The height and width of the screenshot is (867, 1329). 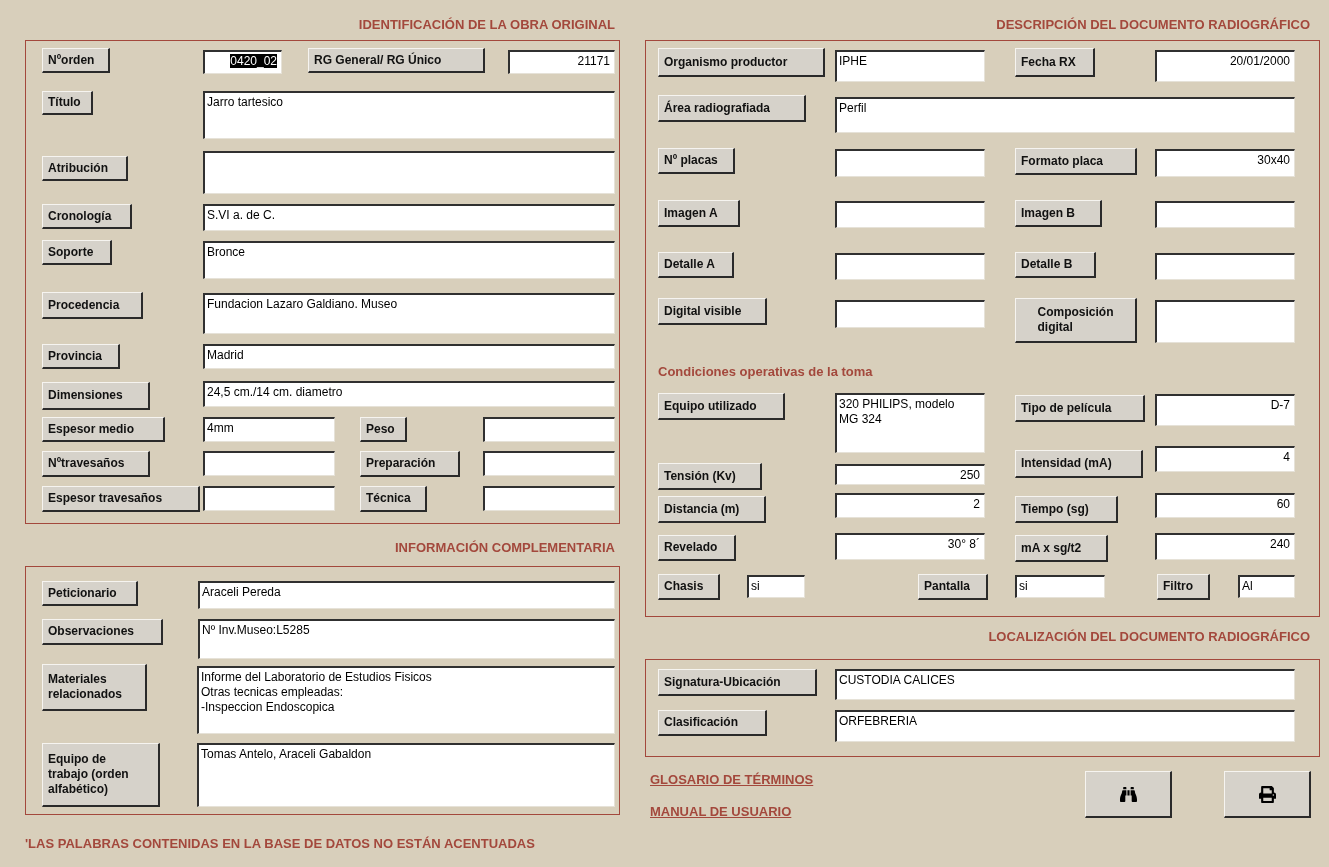 I want to click on field-label-button: Materiales relacionados, so click(x=94, y=687).